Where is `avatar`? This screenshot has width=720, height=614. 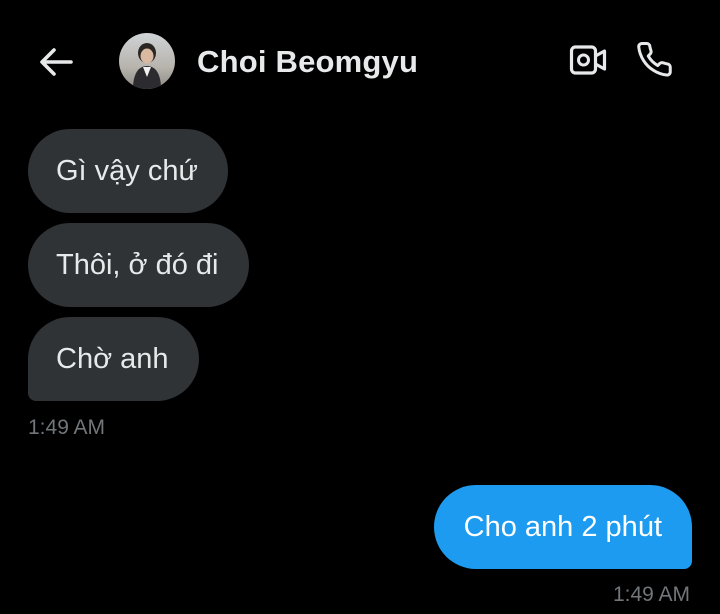
avatar is located at coordinates (147, 61).